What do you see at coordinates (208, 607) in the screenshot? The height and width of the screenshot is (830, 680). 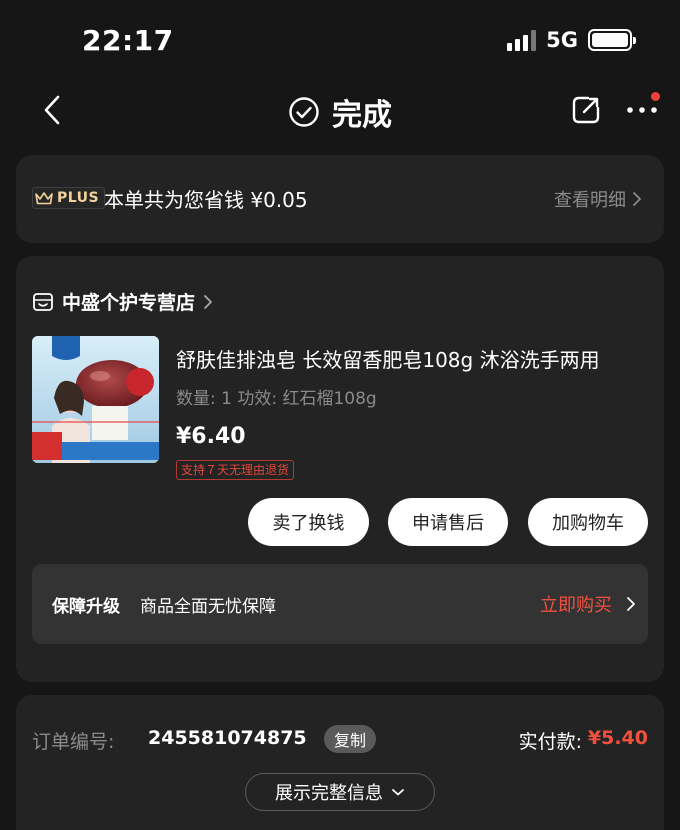 I see `guarantee-desc: 商品全面无忧保障` at bounding box center [208, 607].